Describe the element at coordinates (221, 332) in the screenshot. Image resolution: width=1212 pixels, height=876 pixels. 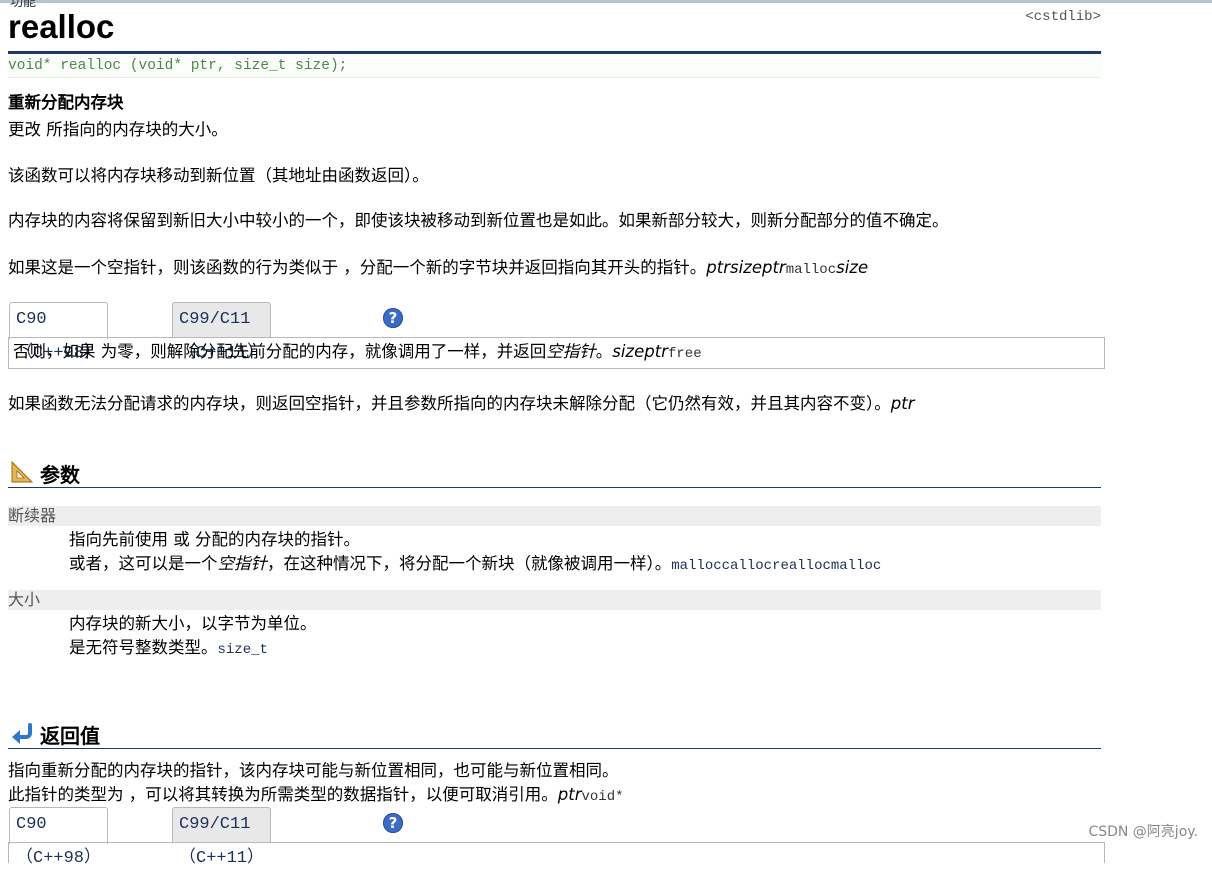
I see `tab-c99: C99/C11 （C++11）` at that location.